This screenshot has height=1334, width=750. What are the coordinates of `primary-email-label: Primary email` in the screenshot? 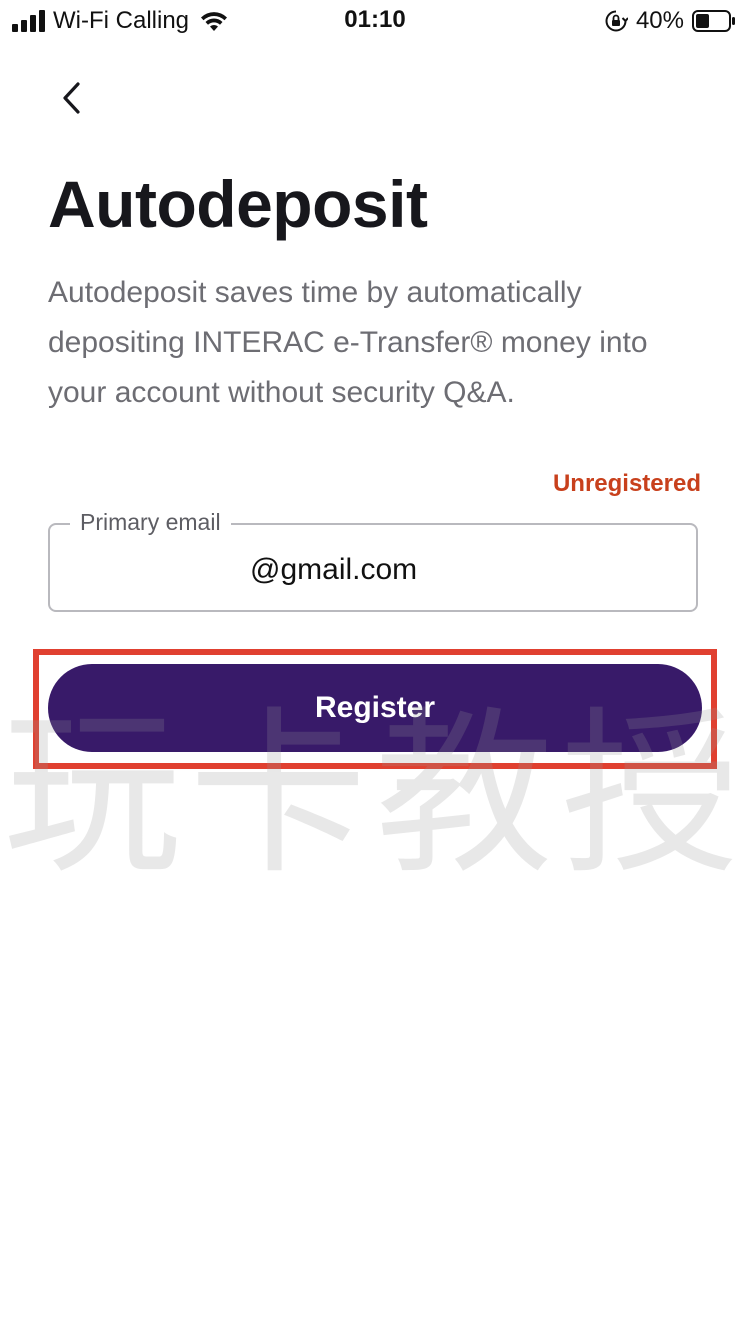 It's located at (150, 522).